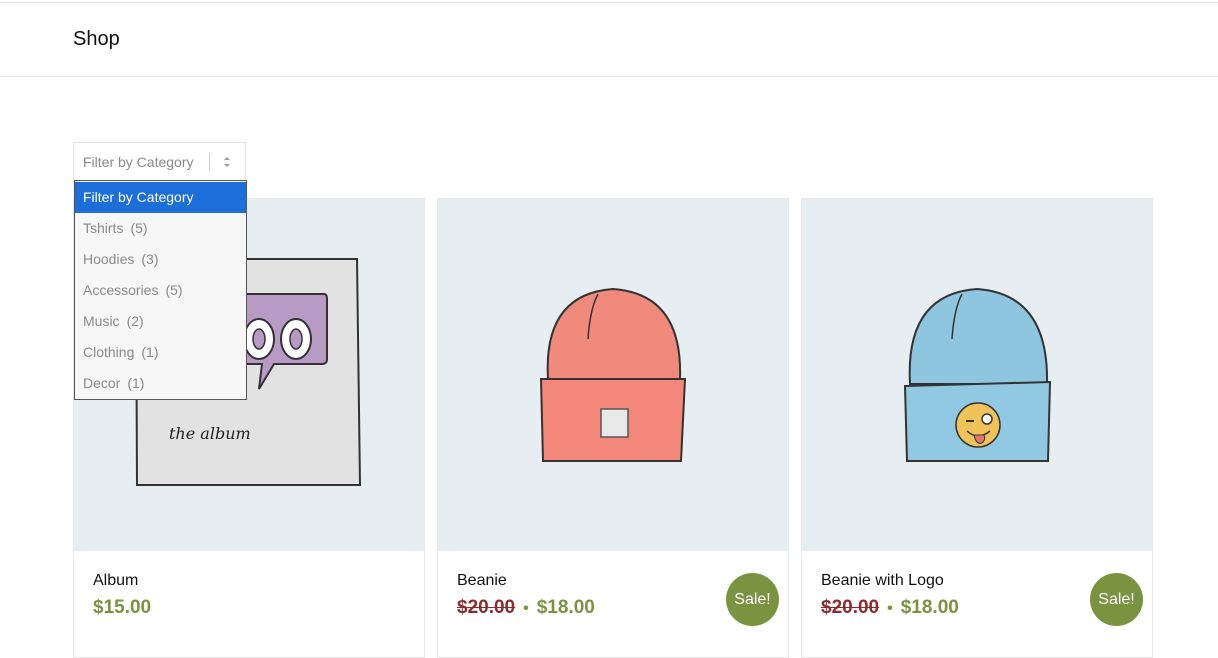  What do you see at coordinates (210, 433) in the screenshot?
I see `album-cover-text: the album` at bounding box center [210, 433].